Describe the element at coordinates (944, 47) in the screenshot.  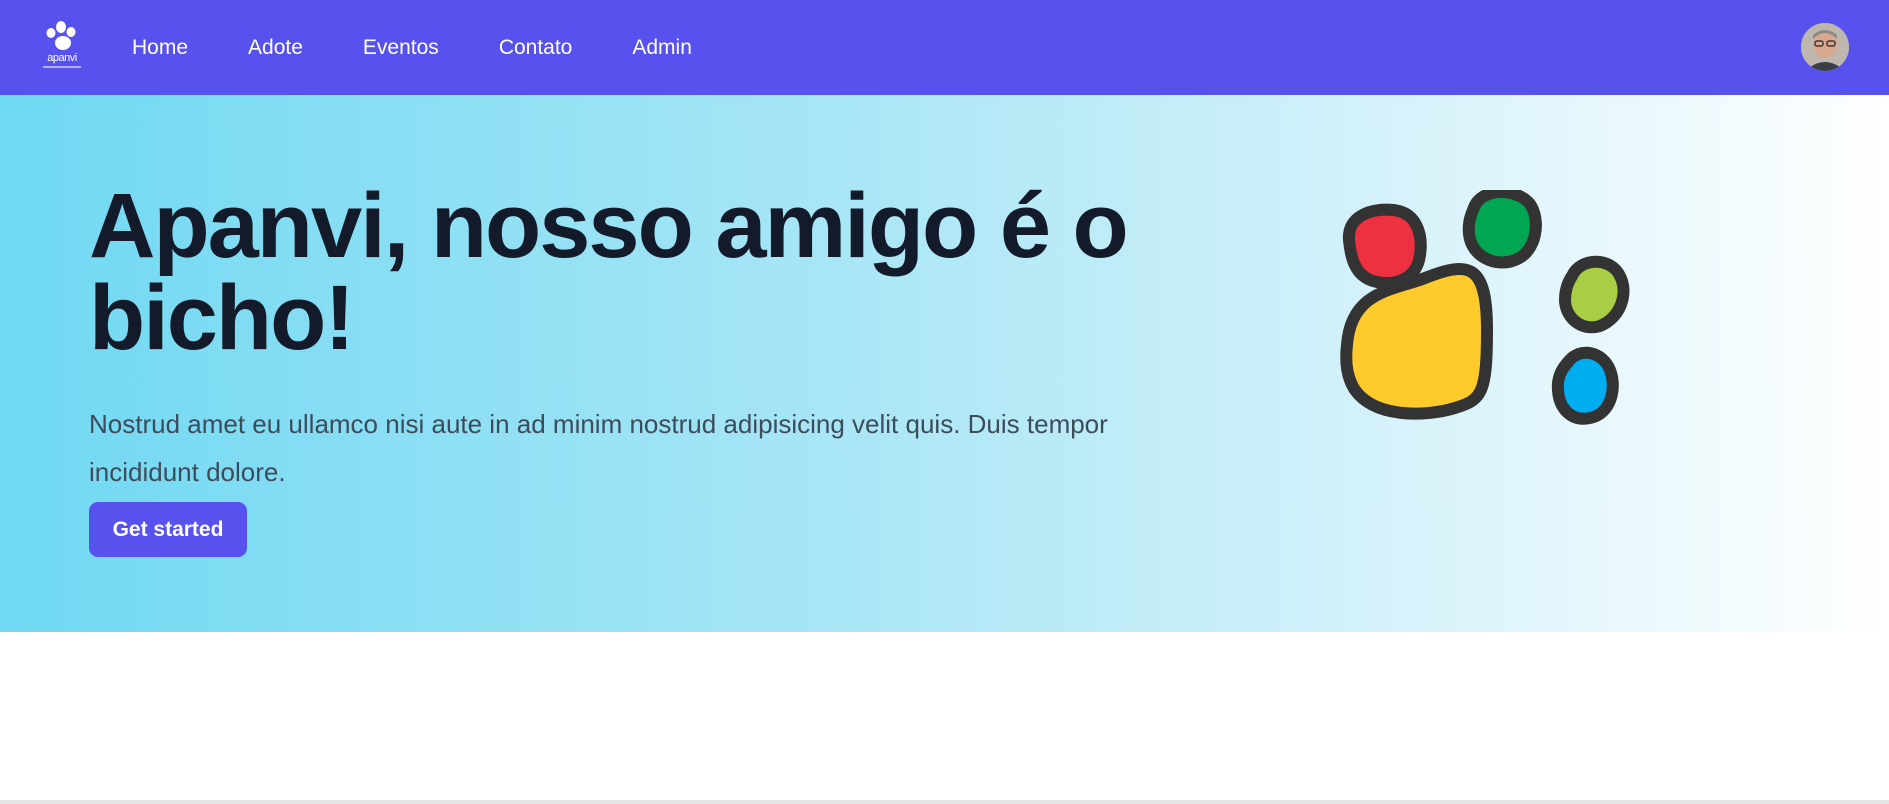
I see `top-navbar: apanvi Home Adote Eventos Contato Admin` at that location.